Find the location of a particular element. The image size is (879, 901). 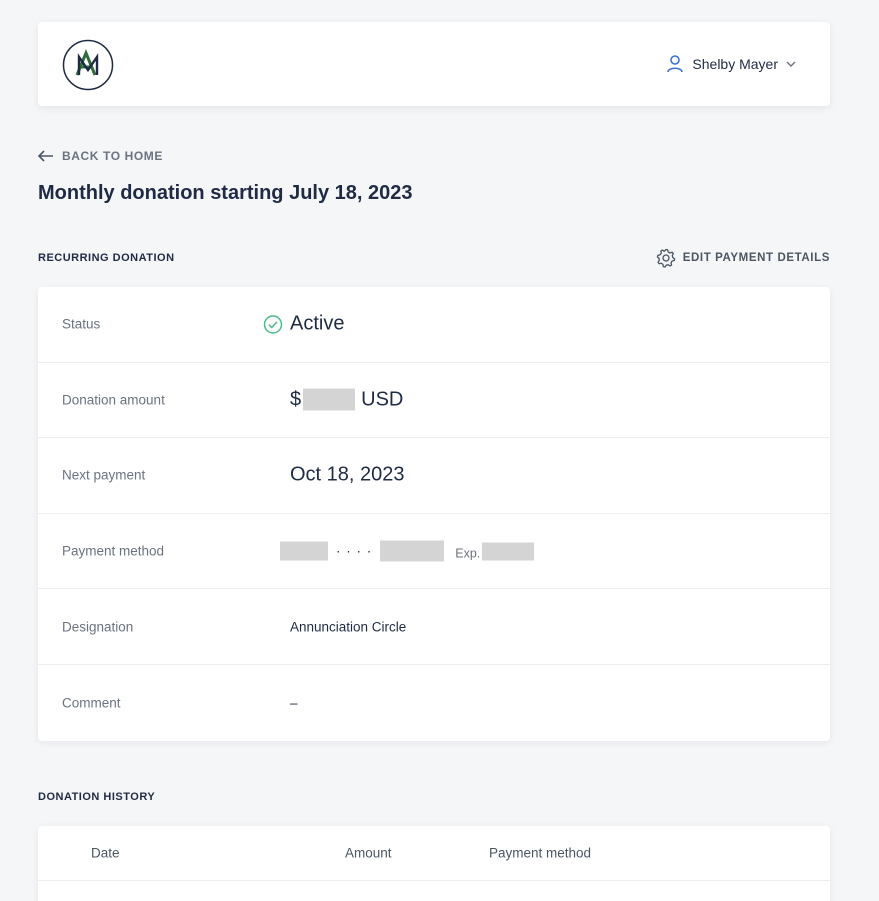

user-menu: Shelby Mayer is located at coordinates (731, 64).